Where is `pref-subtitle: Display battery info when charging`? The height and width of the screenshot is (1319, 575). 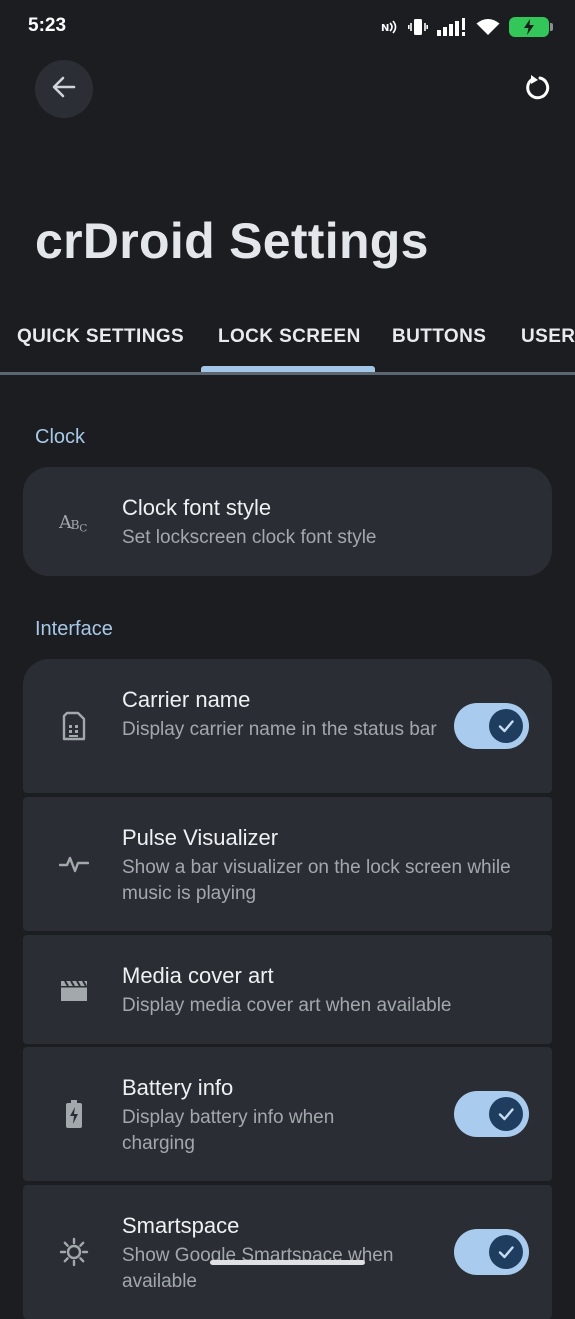 pref-subtitle: Display battery info when charging is located at coordinates (228, 1130).